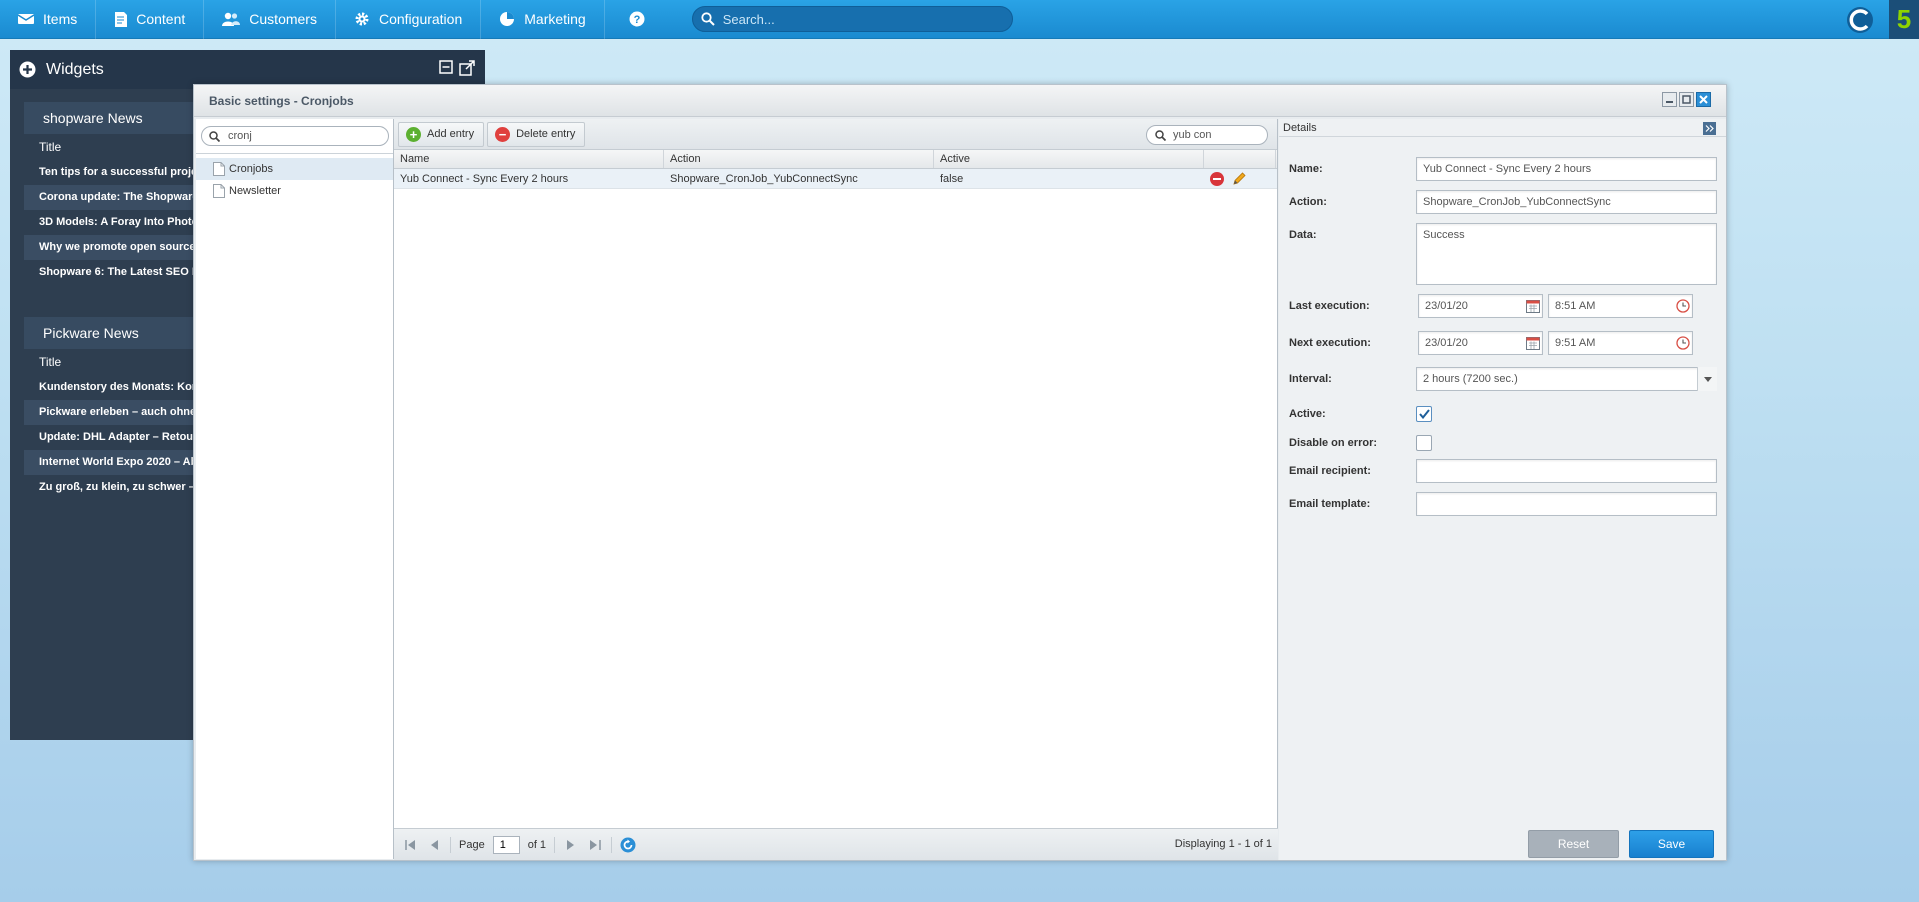 The width and height of the screenshot is (1919, 902). What do you see at coordinates (1310, 379) in the screenshot?
I see `interval-label: Interval:` at bounding box center [1310, 379].